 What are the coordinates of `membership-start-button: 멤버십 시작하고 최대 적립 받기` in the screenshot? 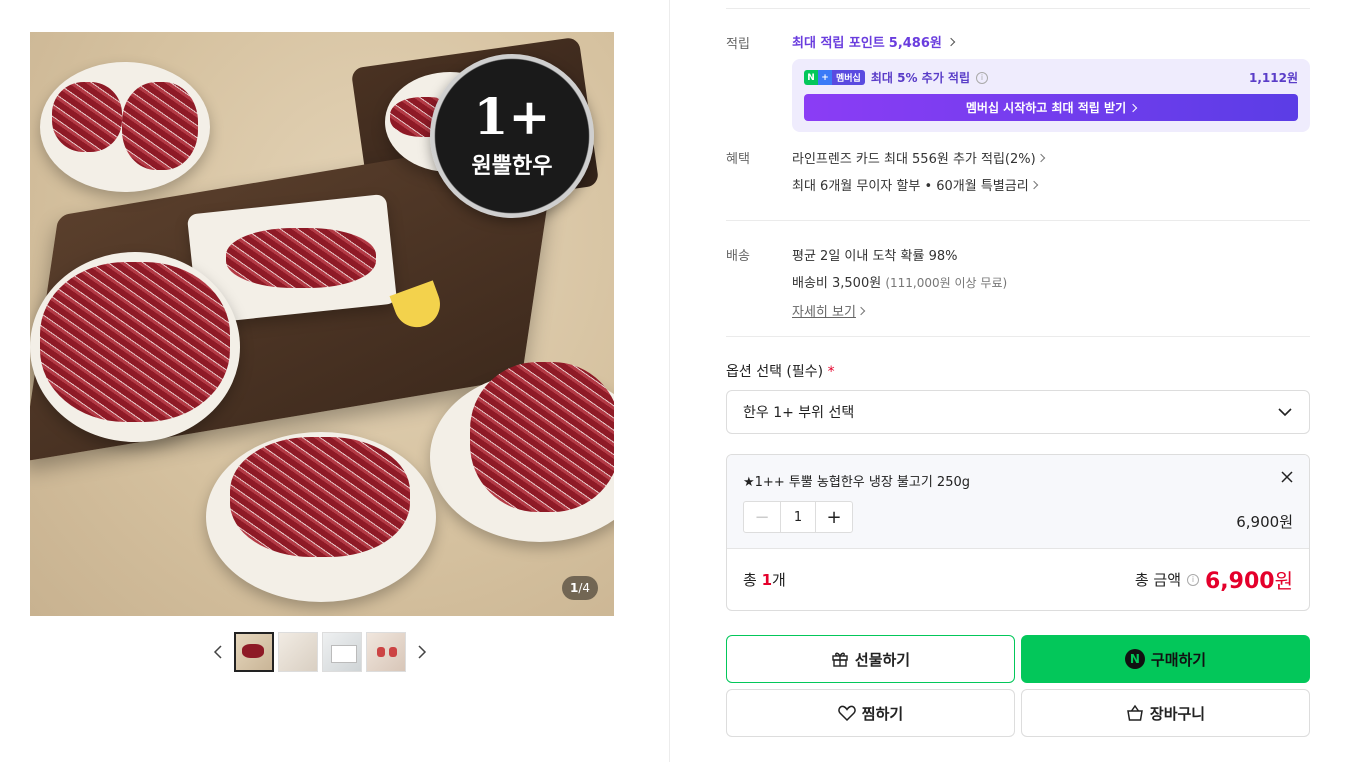 It's located at (1051, 107).